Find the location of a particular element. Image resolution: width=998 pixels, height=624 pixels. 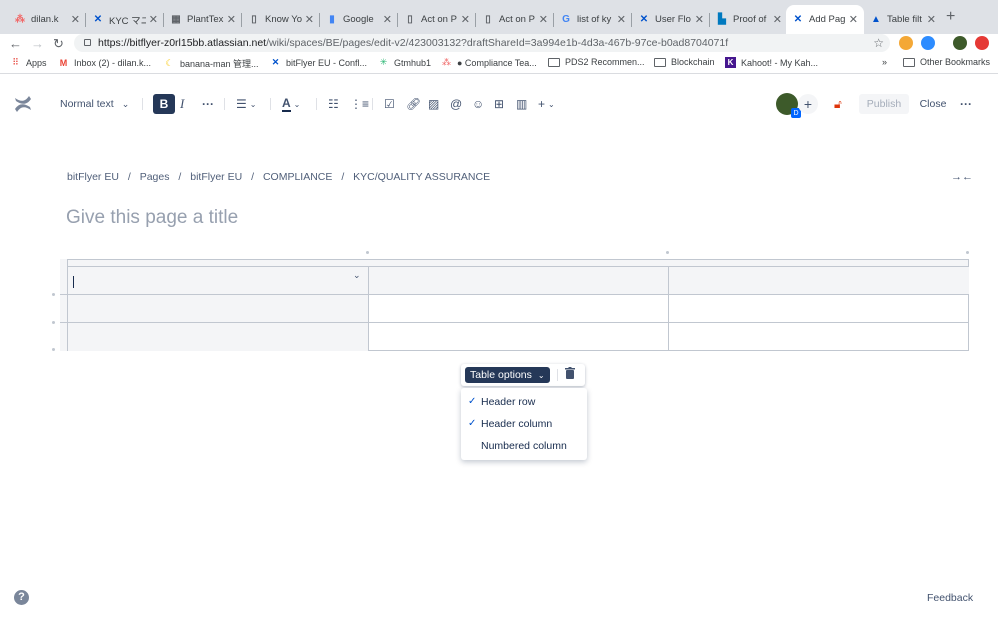

reload-icon: ↻ is located at coordinates (58, 44).